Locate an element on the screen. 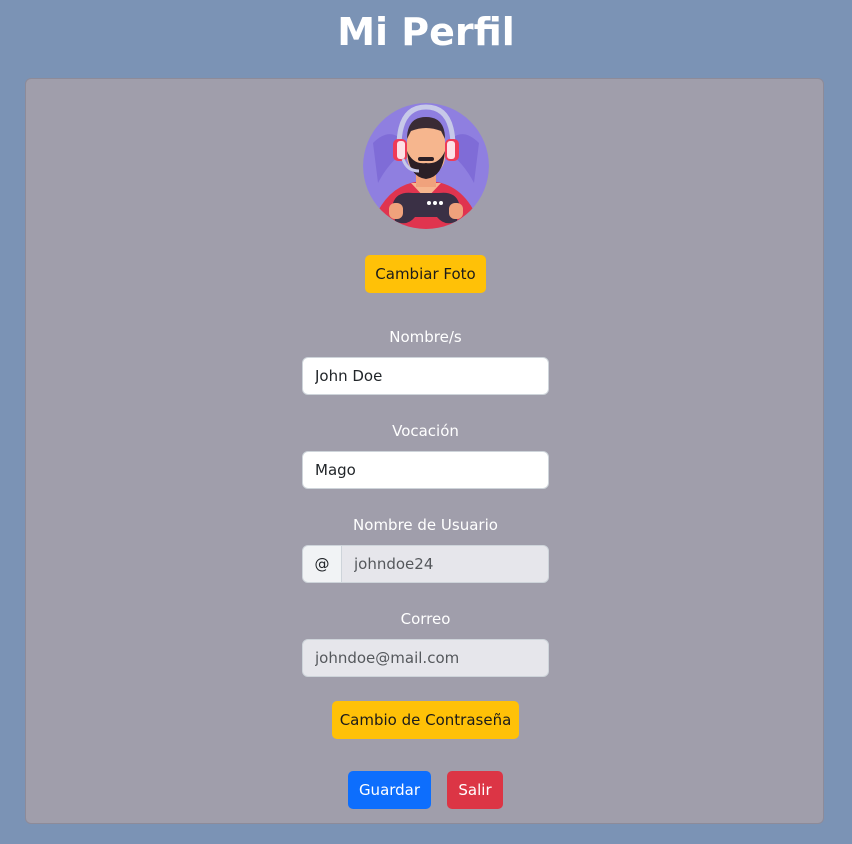  at-sign-addon: @ is located at coordinates (322, 564).